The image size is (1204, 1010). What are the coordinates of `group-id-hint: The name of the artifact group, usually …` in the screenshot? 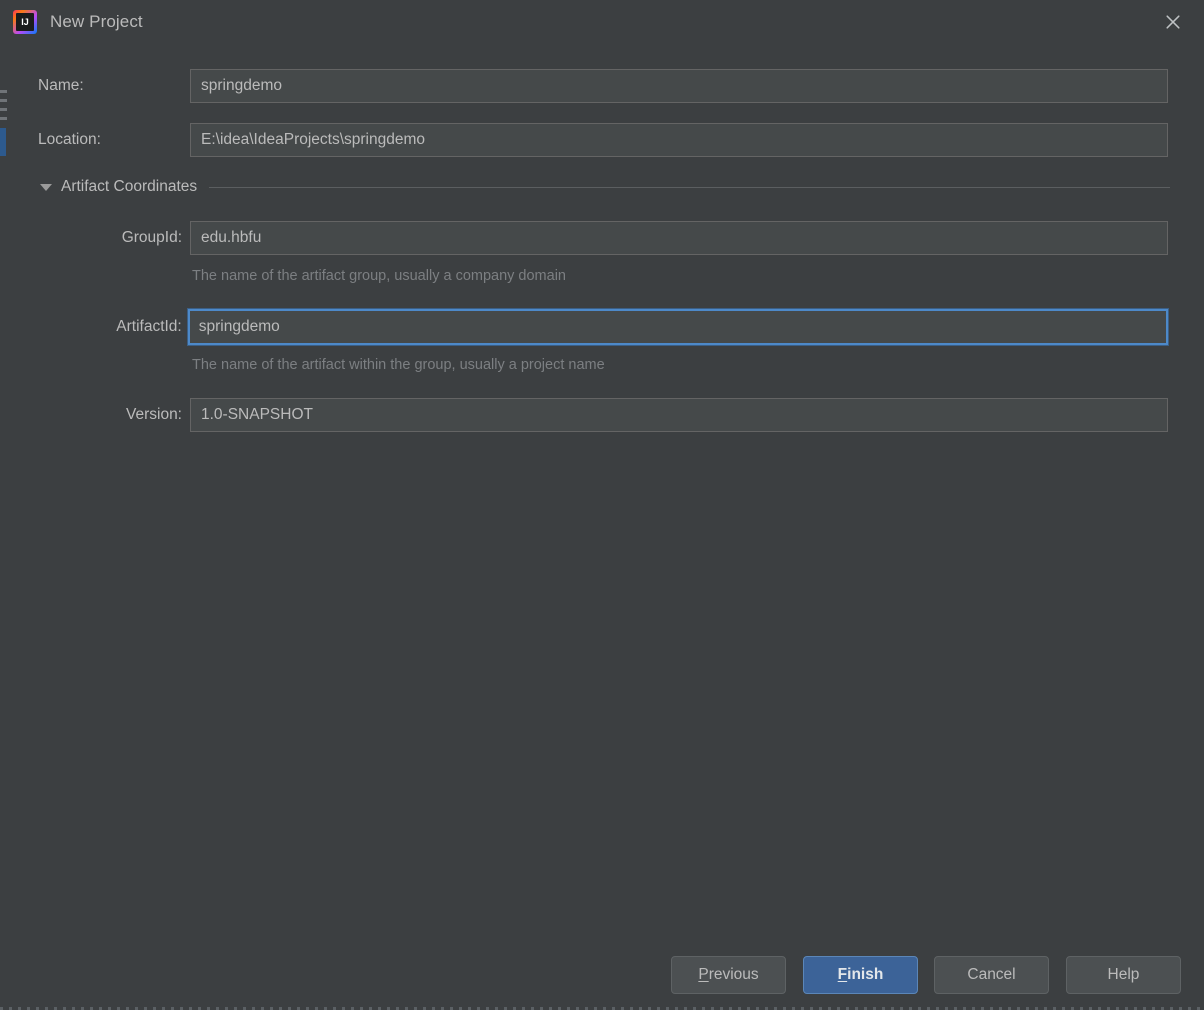 It's located at (379, 276).